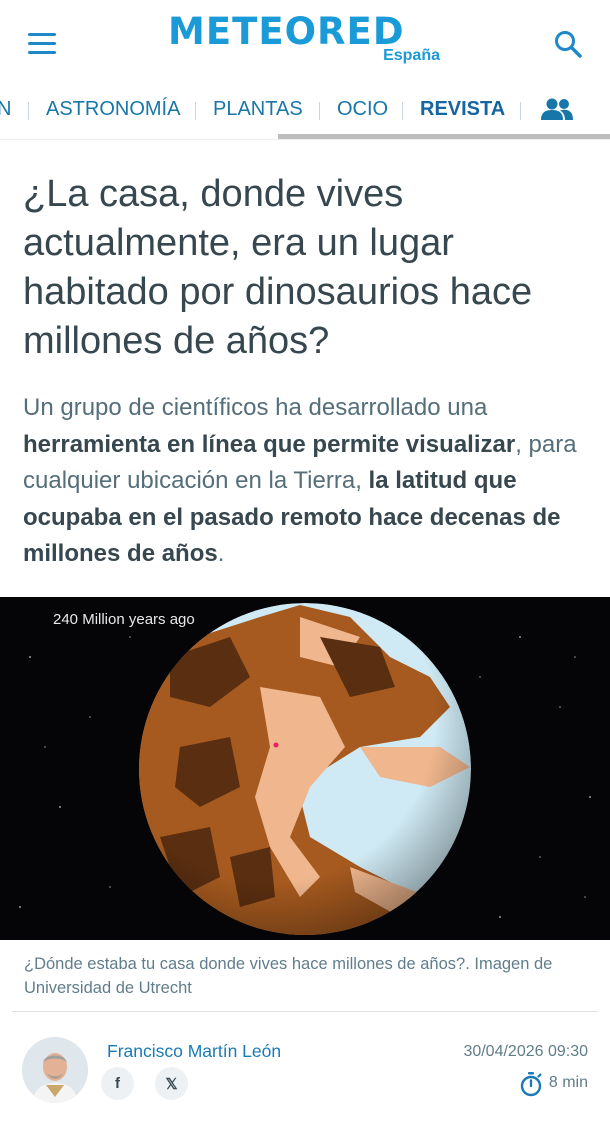 Image resolution: width=610 pixels, height=1132 pixels. I want to click on community-icon, so click(557, 110).